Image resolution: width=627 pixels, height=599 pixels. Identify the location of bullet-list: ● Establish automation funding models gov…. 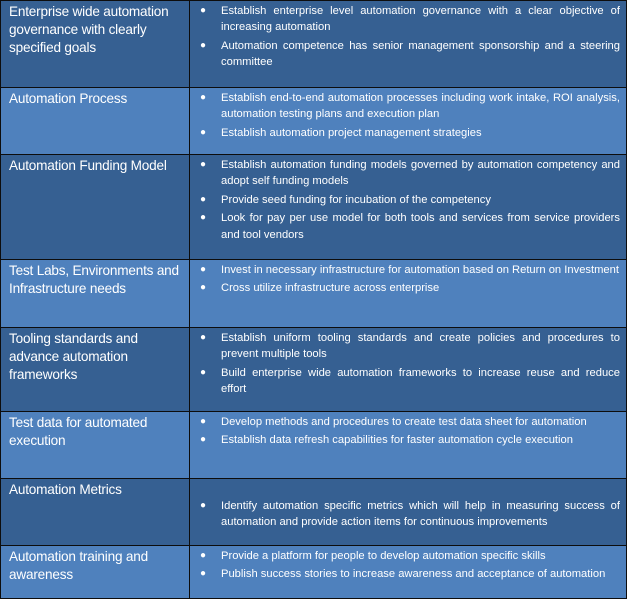
(408, 199).